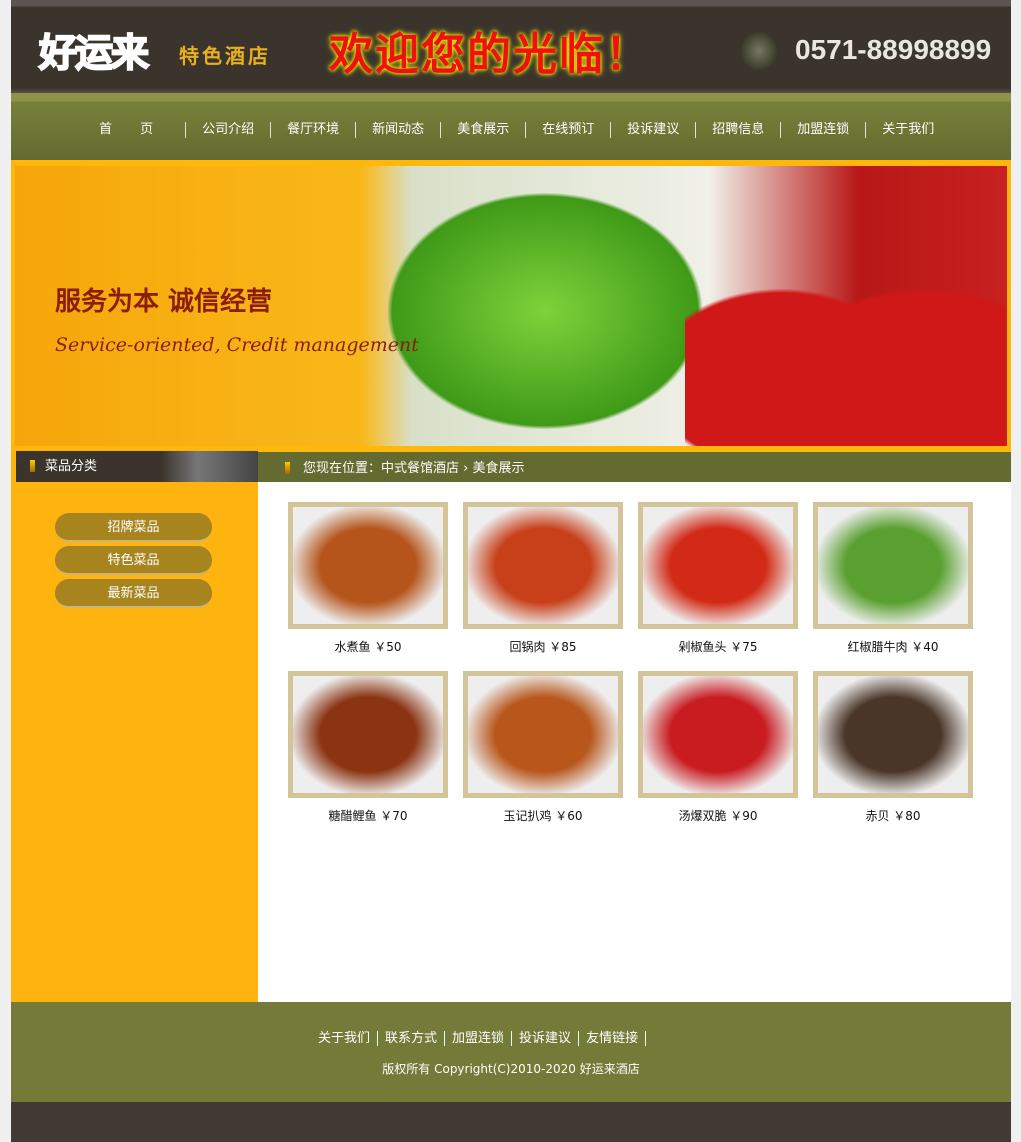  What do you see at coordinates (412, 1038) in the screenshot?
I see `footer-link: 联系方式` at bounding box center [412, 1038].